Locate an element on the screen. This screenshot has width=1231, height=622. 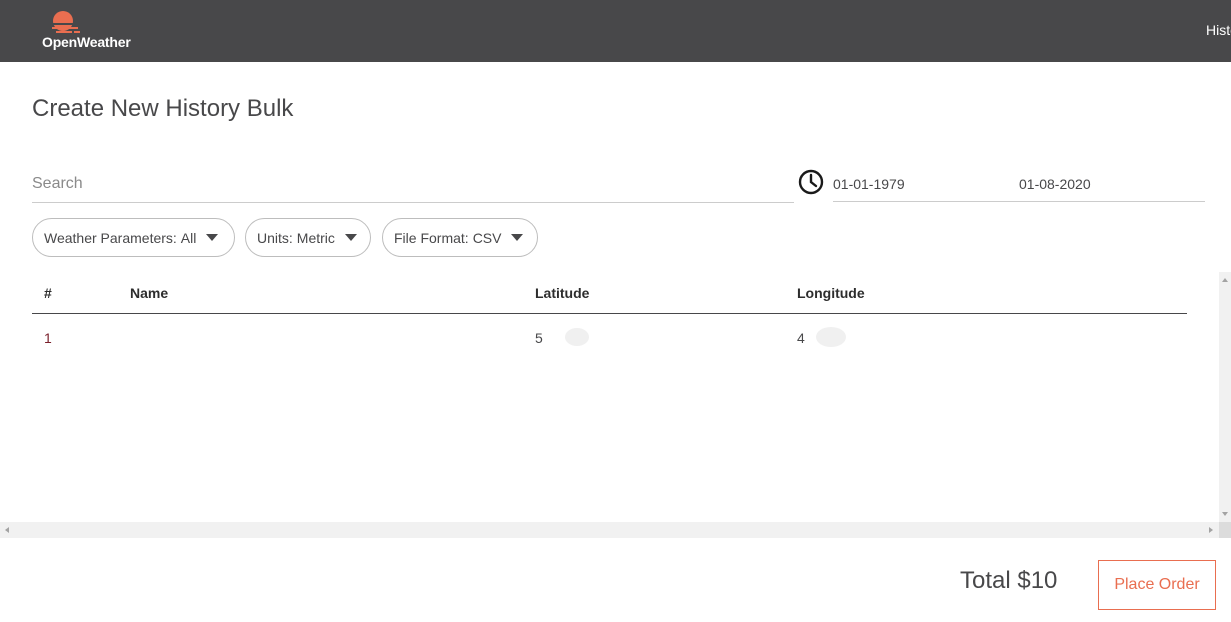
weather-parameters-dropdown: Weather Parameters: All is located at coordinates (133, 237).